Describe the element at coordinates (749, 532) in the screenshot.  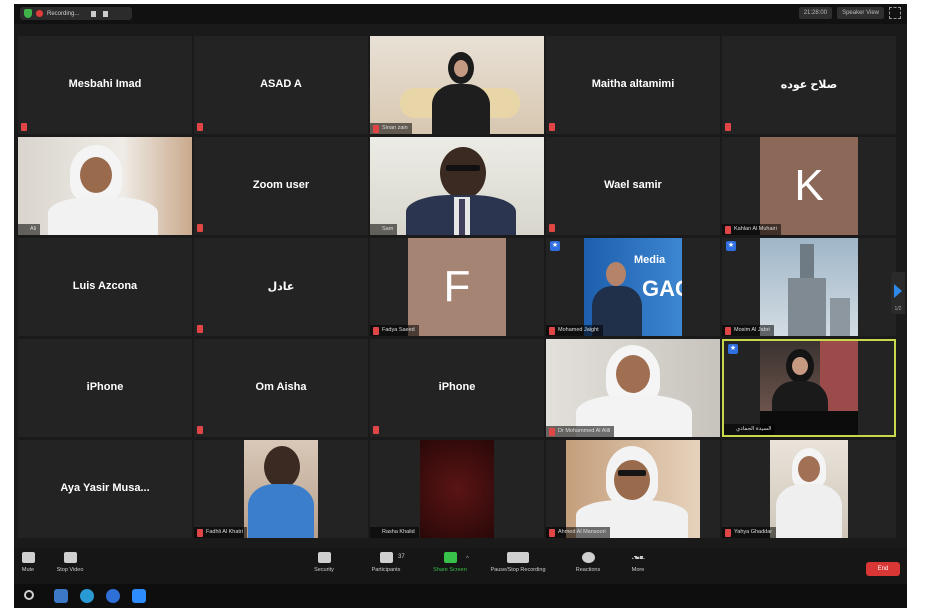
I see `participant-name-tag: Yahya Ghaddar` at that location.